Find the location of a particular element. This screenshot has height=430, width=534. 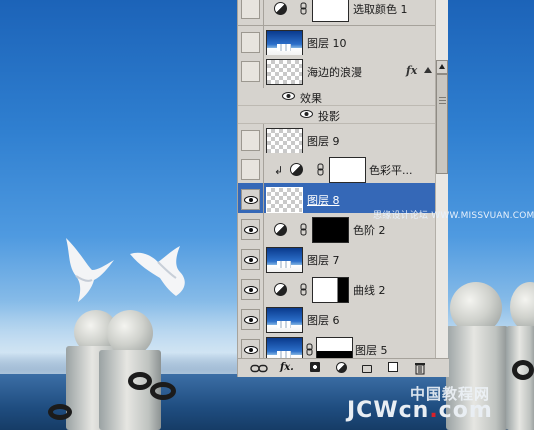

add-mask-icon is located at coordinates (315, 367).